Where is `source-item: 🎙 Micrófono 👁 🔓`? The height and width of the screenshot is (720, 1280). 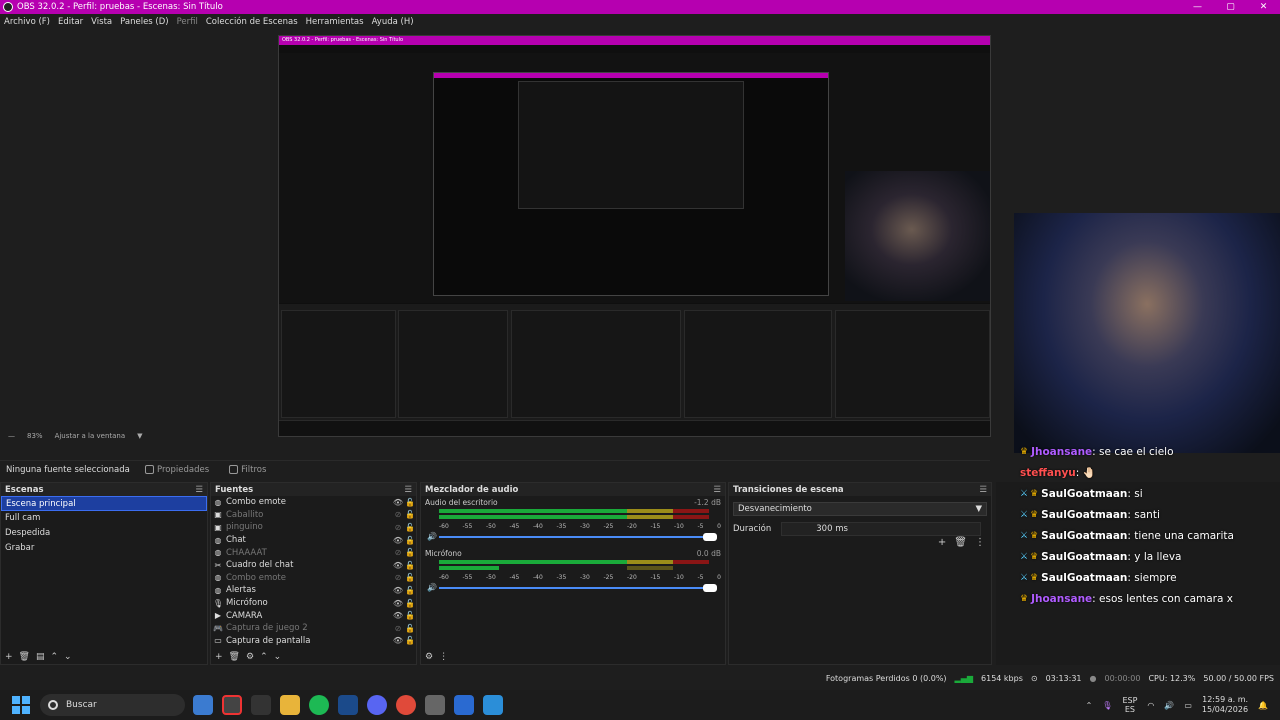
source-item: 🎙 Micrófono 👁 🔓 is located at coordinates (313, 603).